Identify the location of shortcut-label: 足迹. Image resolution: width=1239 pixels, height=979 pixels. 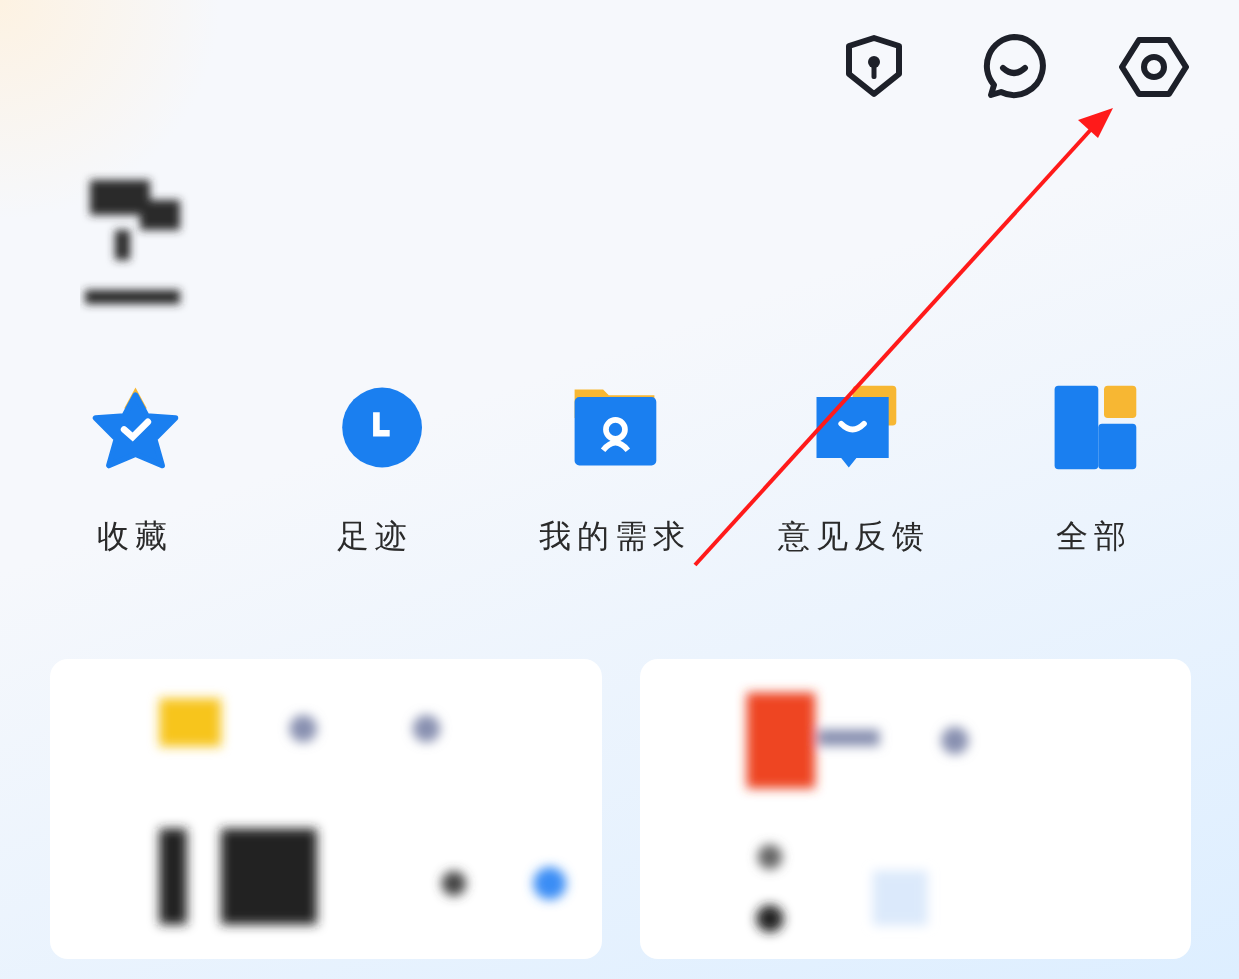
(374, 537).